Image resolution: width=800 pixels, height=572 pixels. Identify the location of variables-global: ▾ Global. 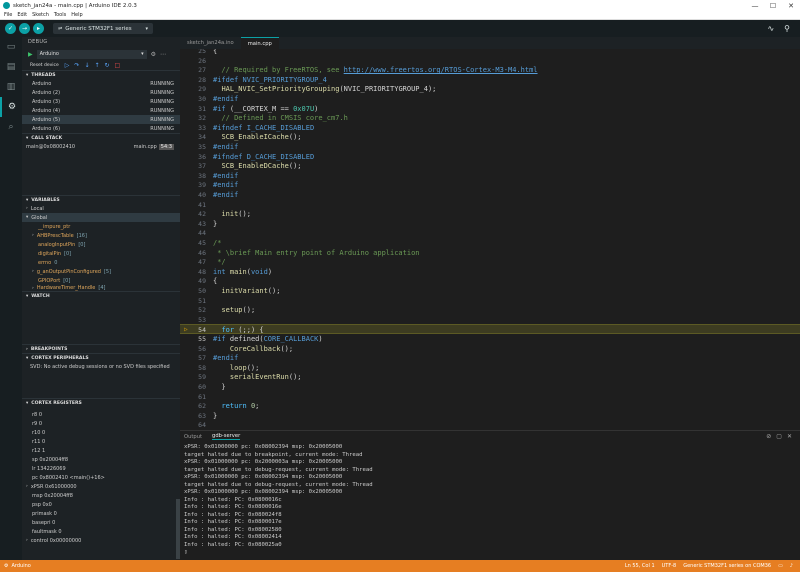
(101, 217).